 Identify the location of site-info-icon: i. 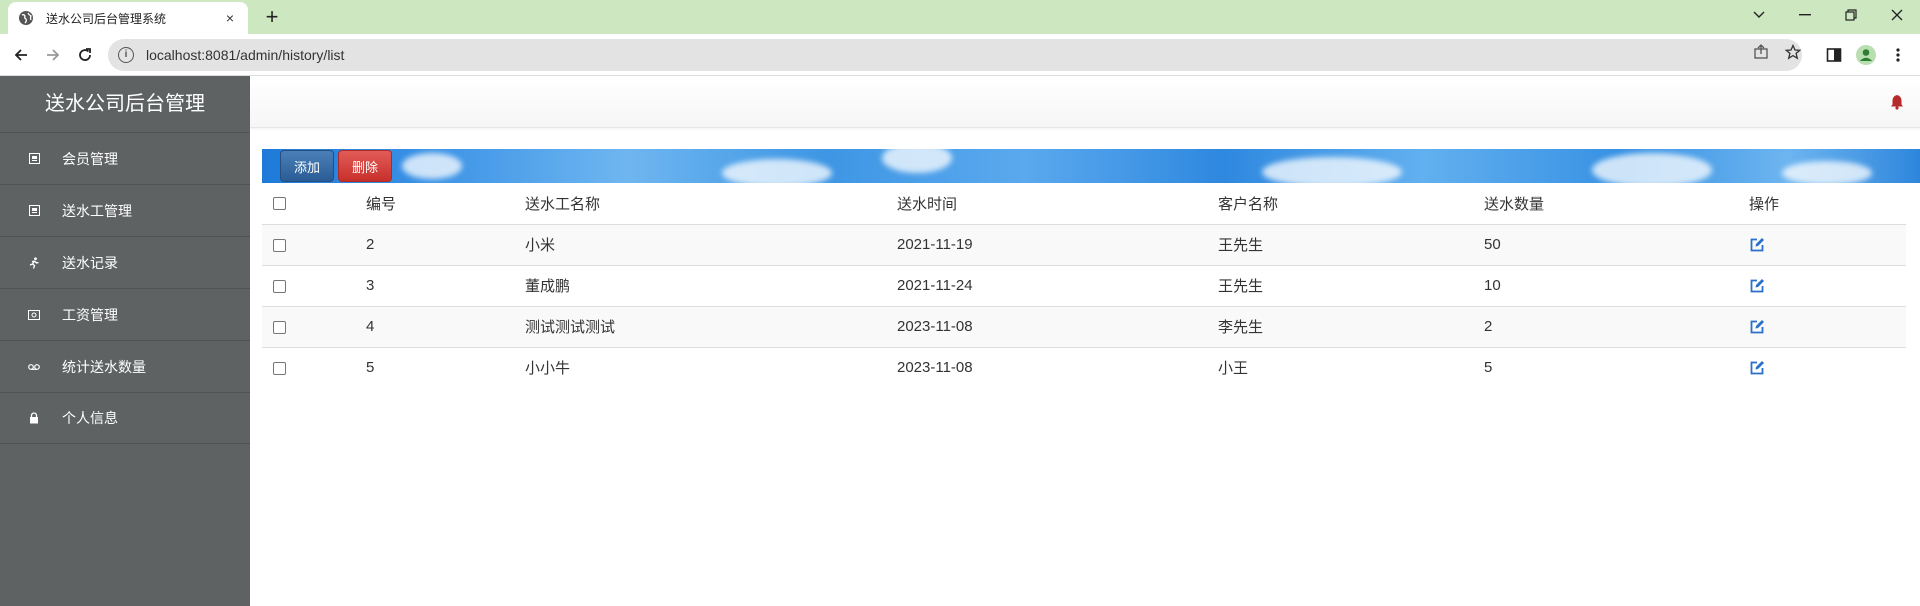
(126, 55).